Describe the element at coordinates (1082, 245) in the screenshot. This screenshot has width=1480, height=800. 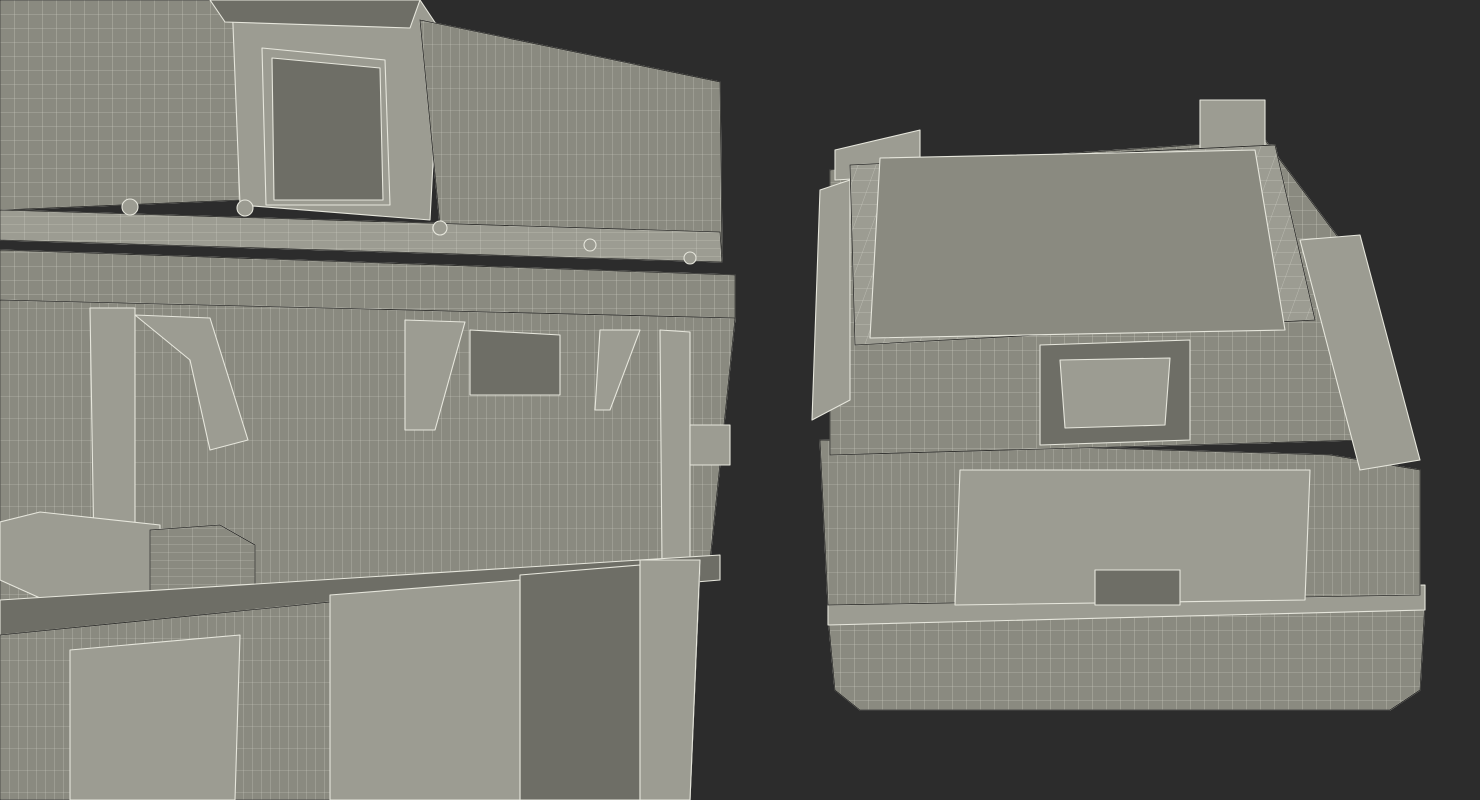
I see `top-lid` at that location.